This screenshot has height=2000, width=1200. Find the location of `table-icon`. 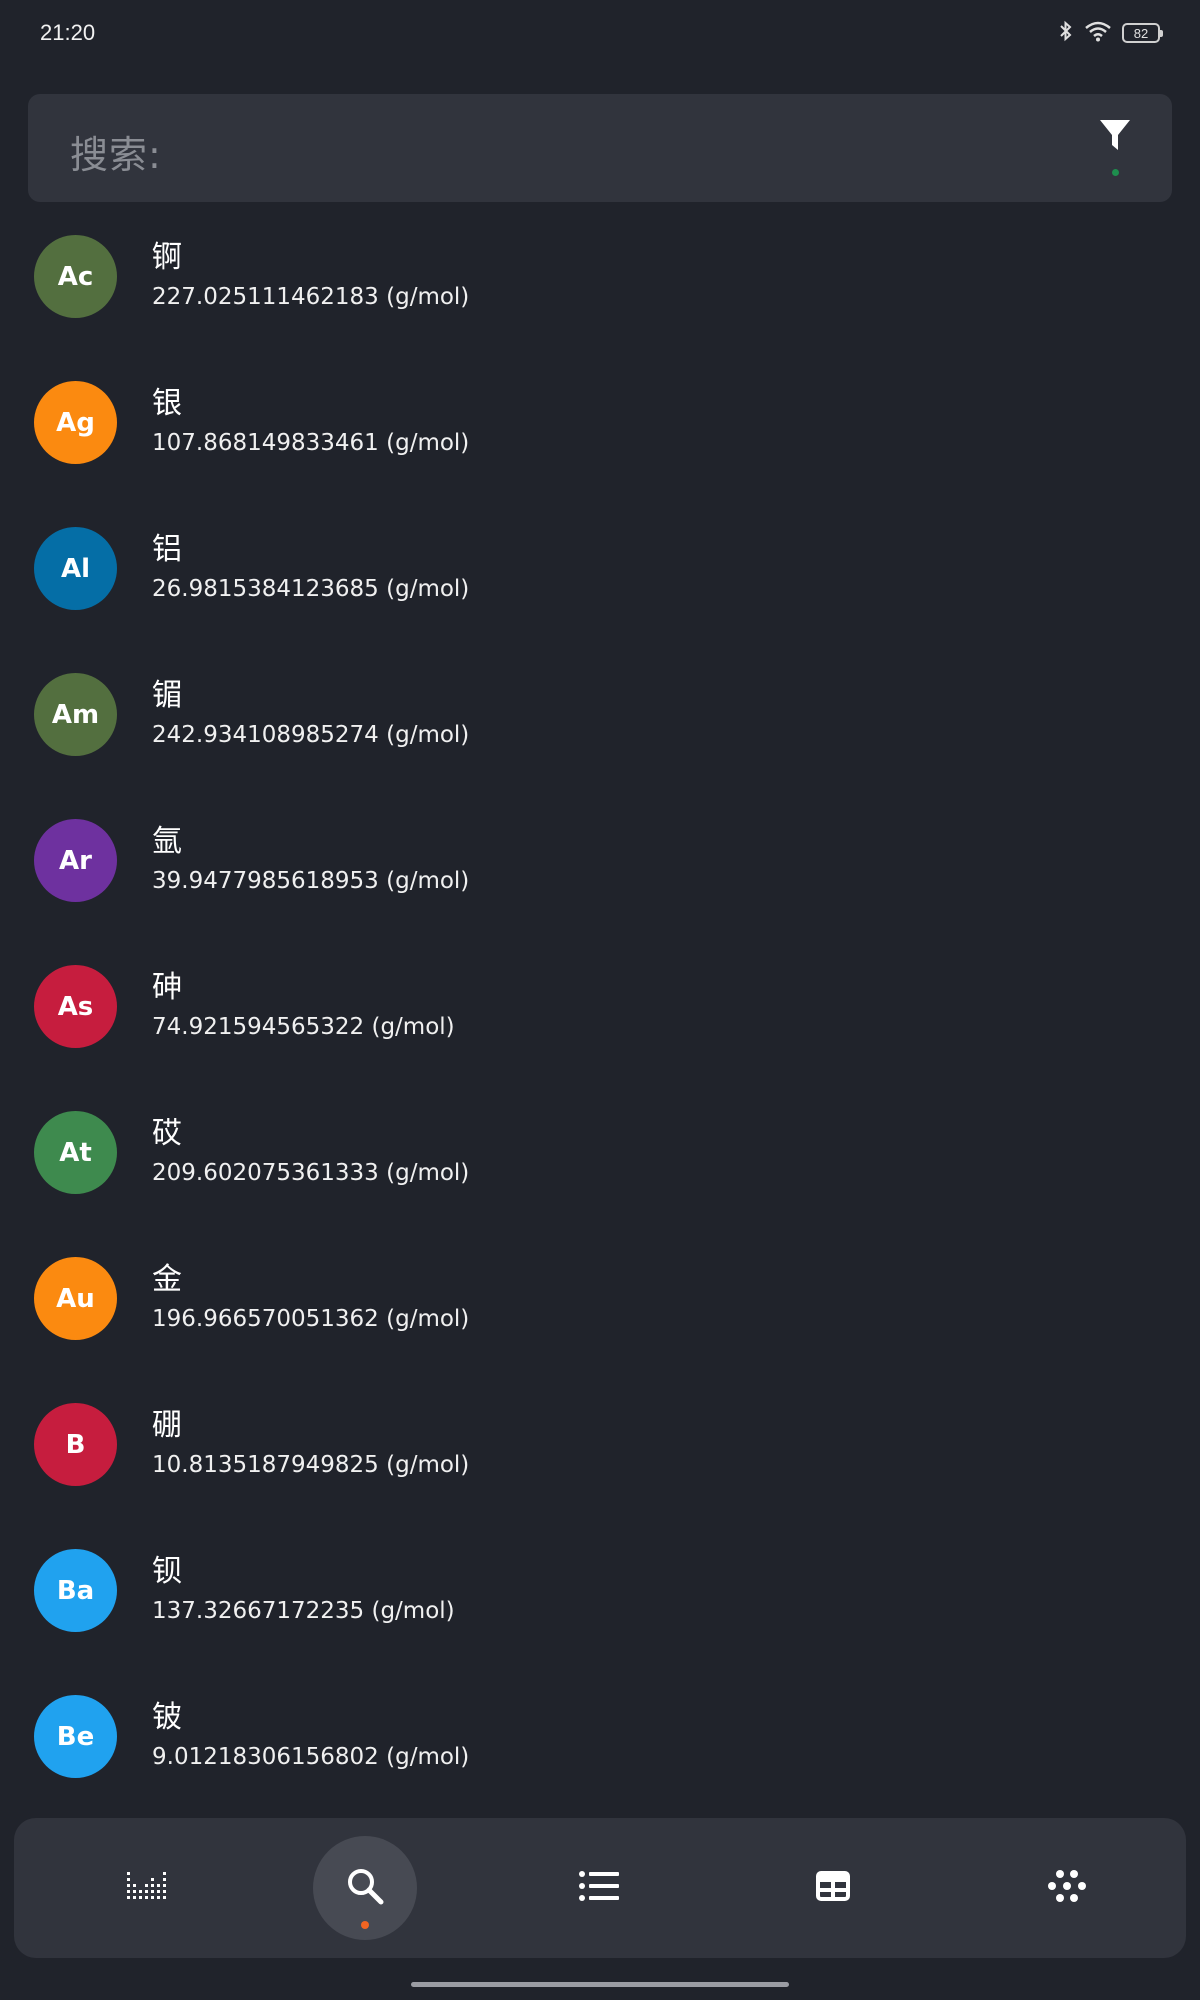

table-icon is located at coordinates (833, 1888).